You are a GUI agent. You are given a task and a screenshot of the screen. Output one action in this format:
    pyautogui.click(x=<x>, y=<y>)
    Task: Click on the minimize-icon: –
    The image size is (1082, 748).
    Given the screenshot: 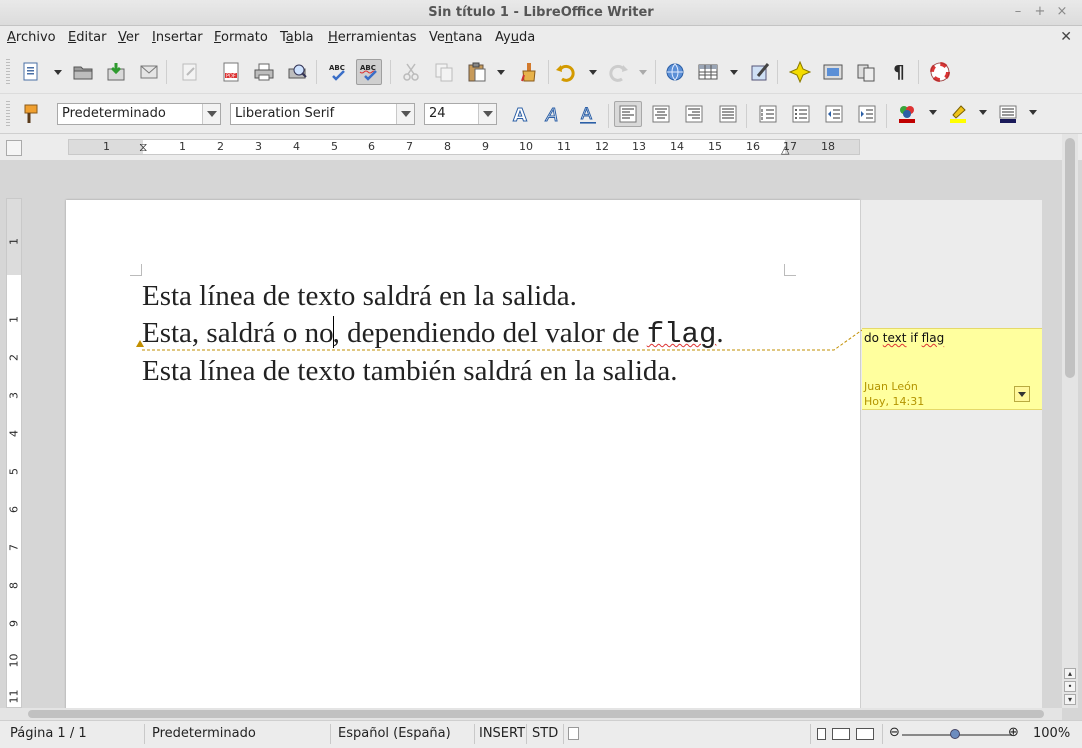 What is the action you would take?
    pyautogui.click(x=1018, y=12)
    